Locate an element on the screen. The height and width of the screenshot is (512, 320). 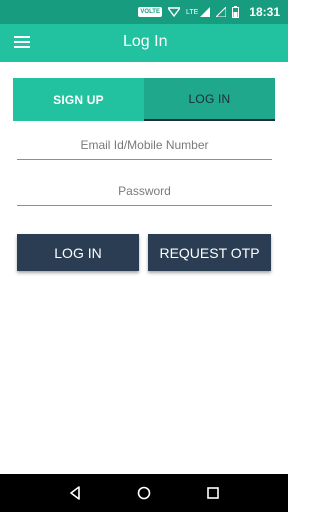
password-field is located at coordinates (144, 190).